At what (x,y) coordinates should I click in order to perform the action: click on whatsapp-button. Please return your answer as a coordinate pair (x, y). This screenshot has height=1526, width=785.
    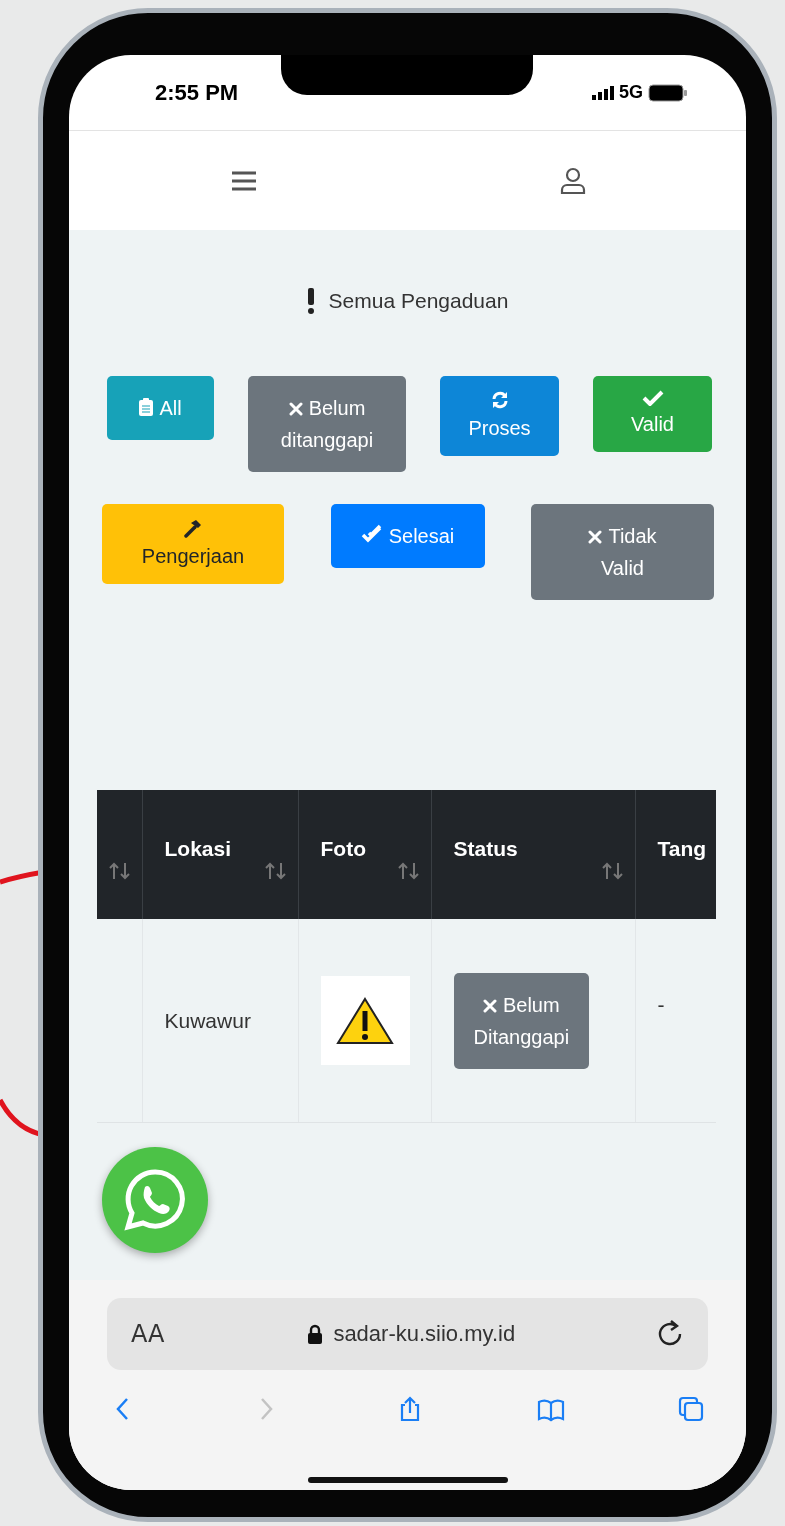
    Looking at the image, I should click on (155, 1200).